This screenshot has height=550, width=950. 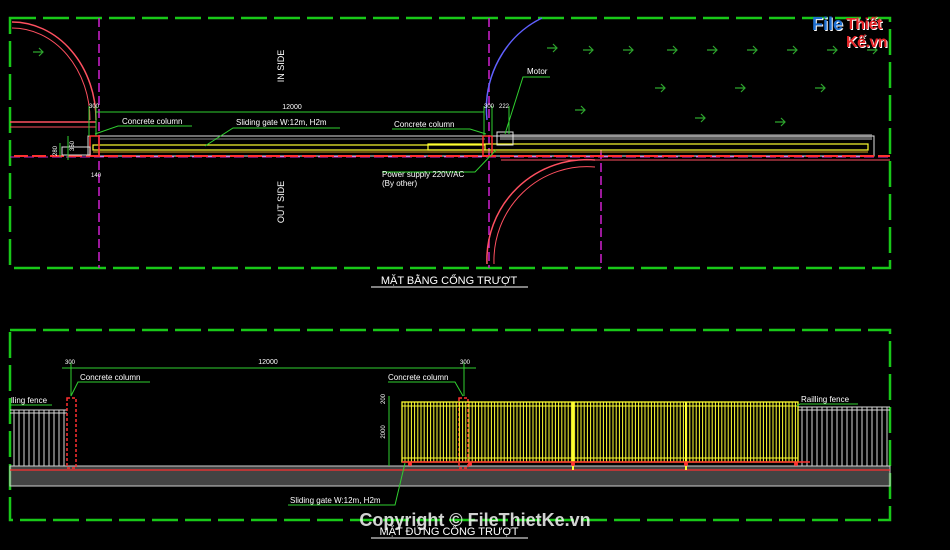 What do you see at coordinates (335, 500) in the screenshot?
I see `elevation-label-sliding-gate: Sliding gate W:12m, H2m` at bounding box center [335, 500].